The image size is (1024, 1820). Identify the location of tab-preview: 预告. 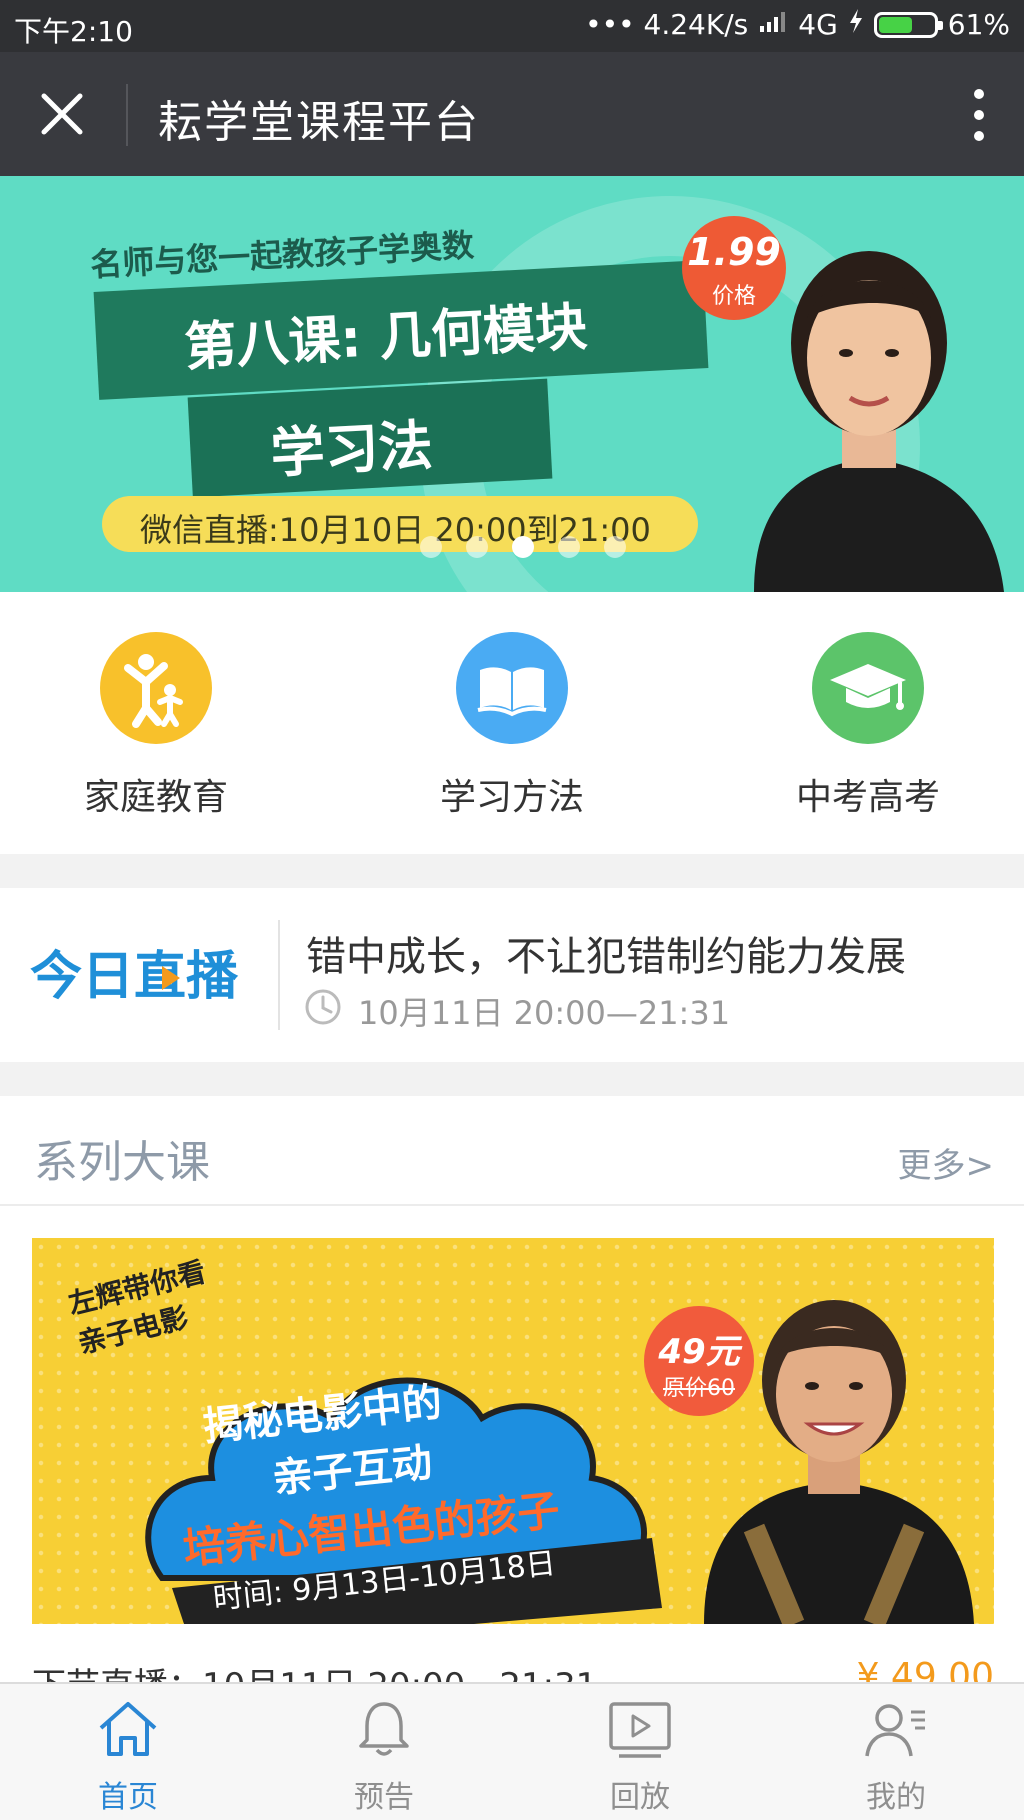
(384, 1757).